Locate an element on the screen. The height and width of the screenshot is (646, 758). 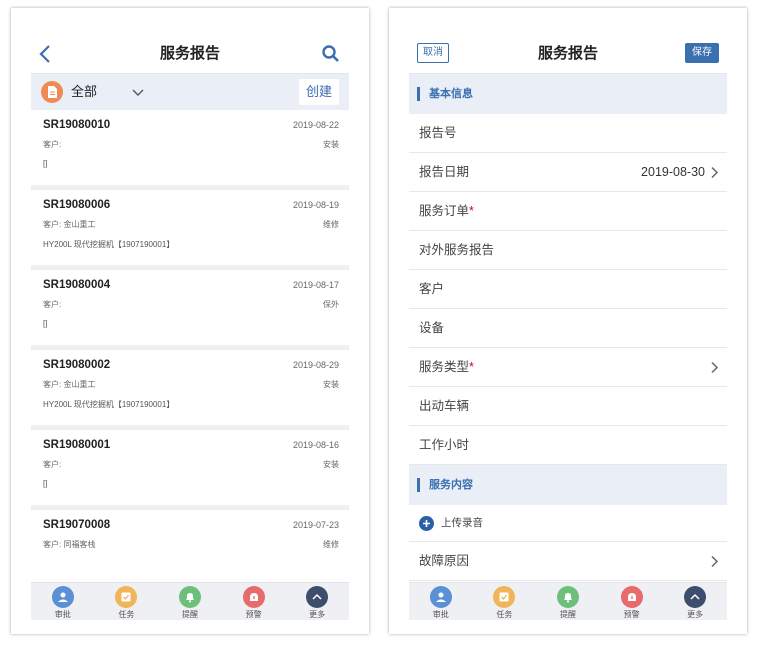
field-vehicle: 出动车辆 is located at coordinates (568, 406).